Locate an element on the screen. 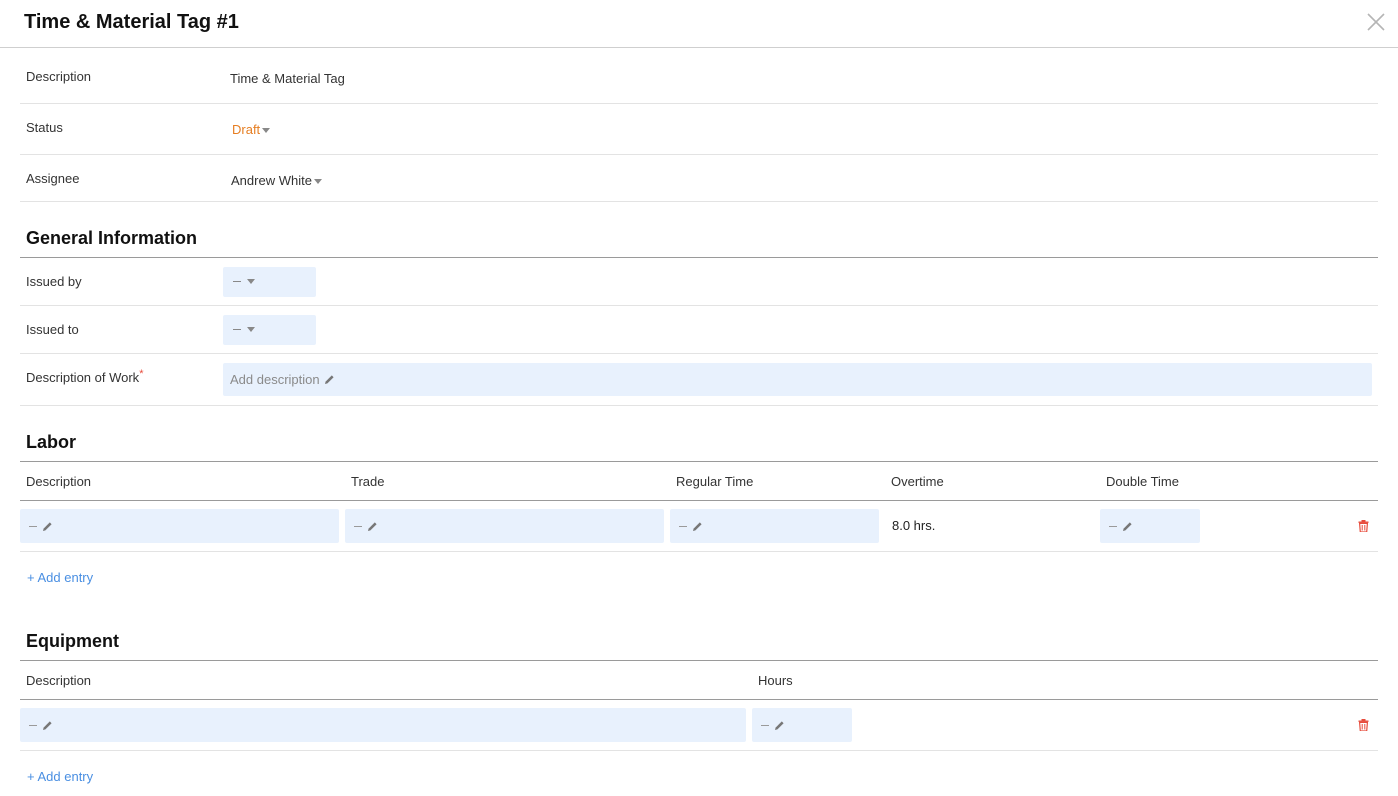  equipment-header: Equipment is located at coordinates (699, 632).